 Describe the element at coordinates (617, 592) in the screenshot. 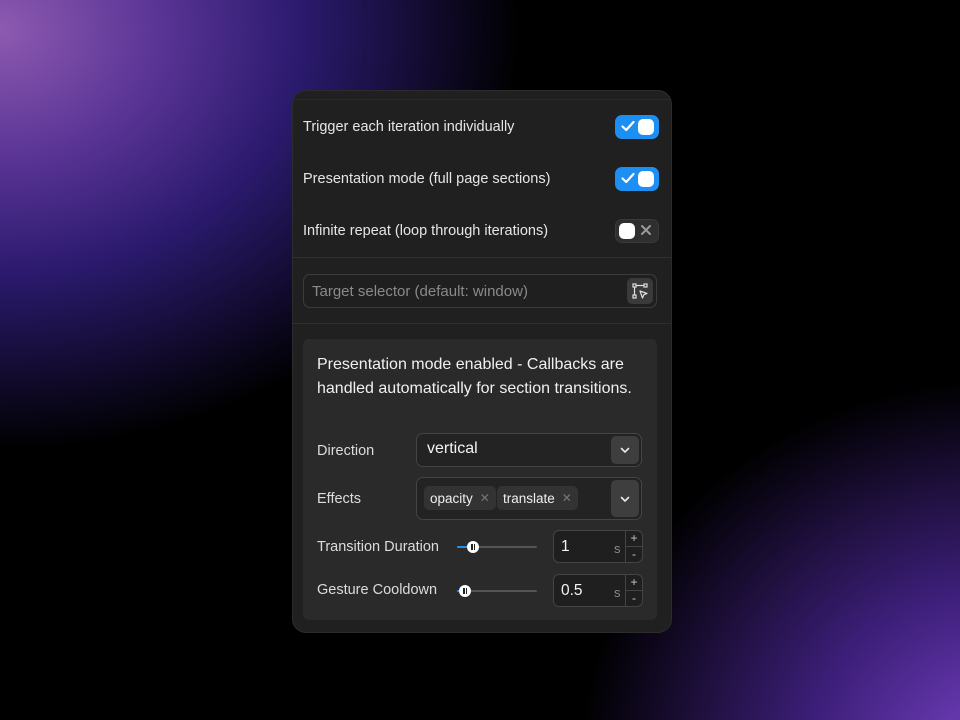

I see `gesture-cooldown-unit: s` at that location.